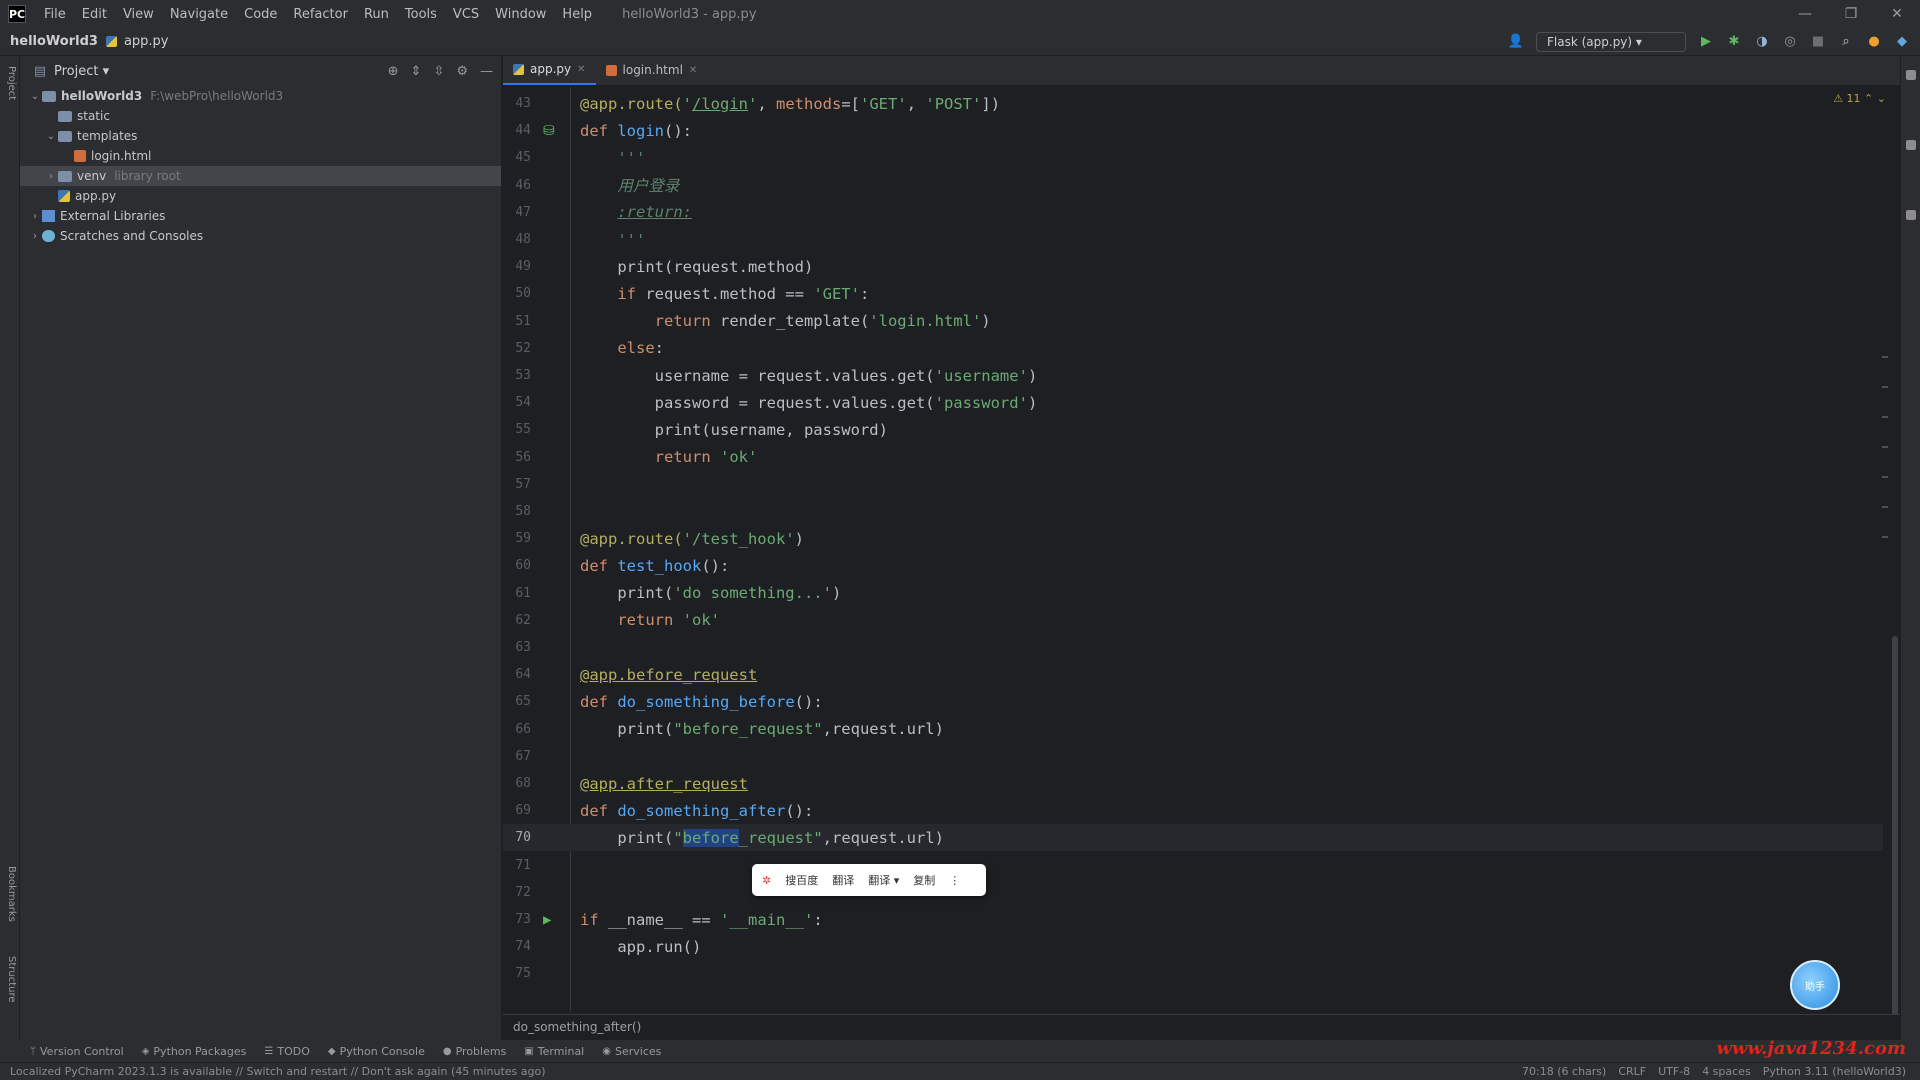  Describe the element at coordinates (1834, 1071) in the screenshot. I see `status-widget: Python 3.11 (helloWorld3)` at that location.